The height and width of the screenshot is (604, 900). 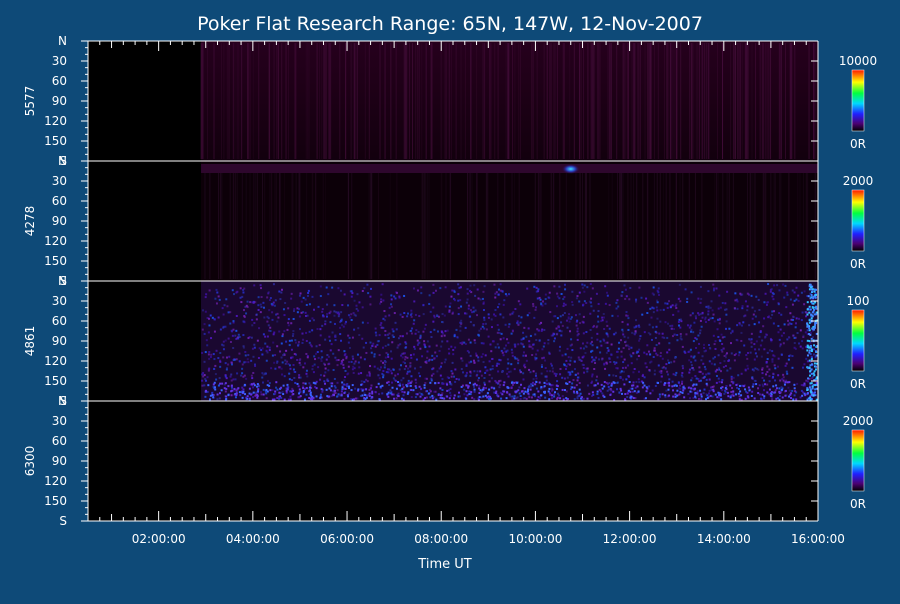 I want to click on y-tick-label: 30, so click(x=59, y=181).